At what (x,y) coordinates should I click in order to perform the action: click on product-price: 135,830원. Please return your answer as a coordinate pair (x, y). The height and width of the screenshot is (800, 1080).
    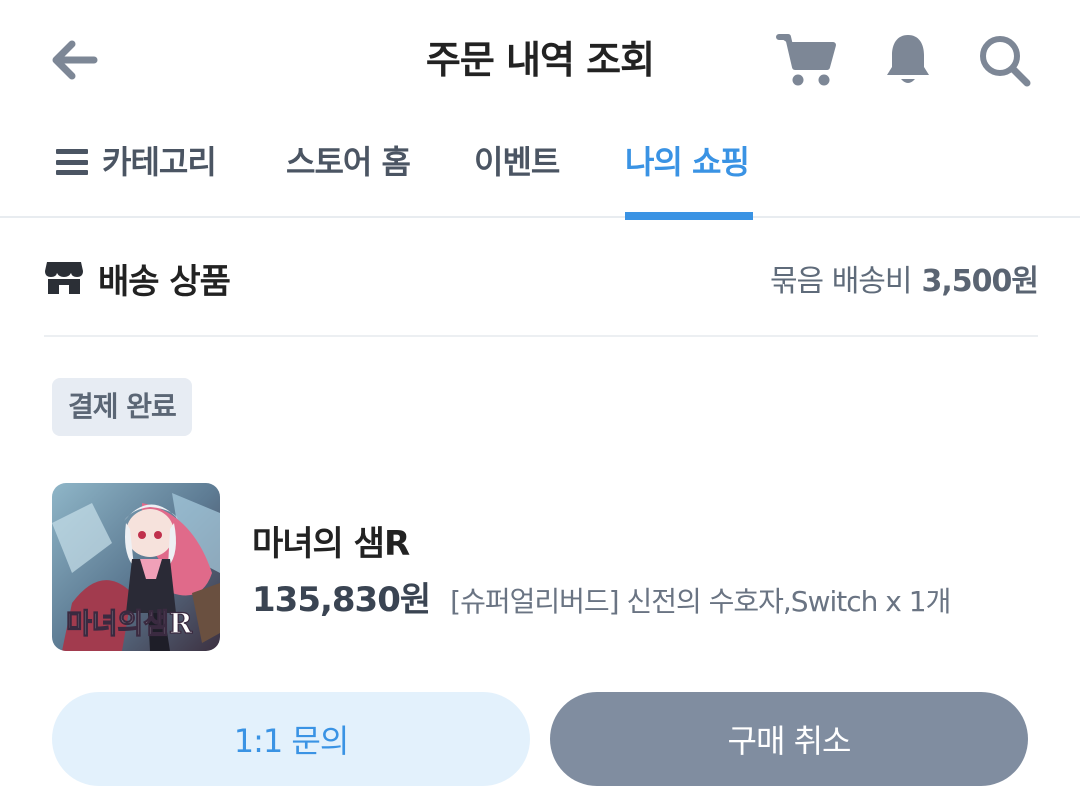
    Looking at the image, I should click on (341, 600).